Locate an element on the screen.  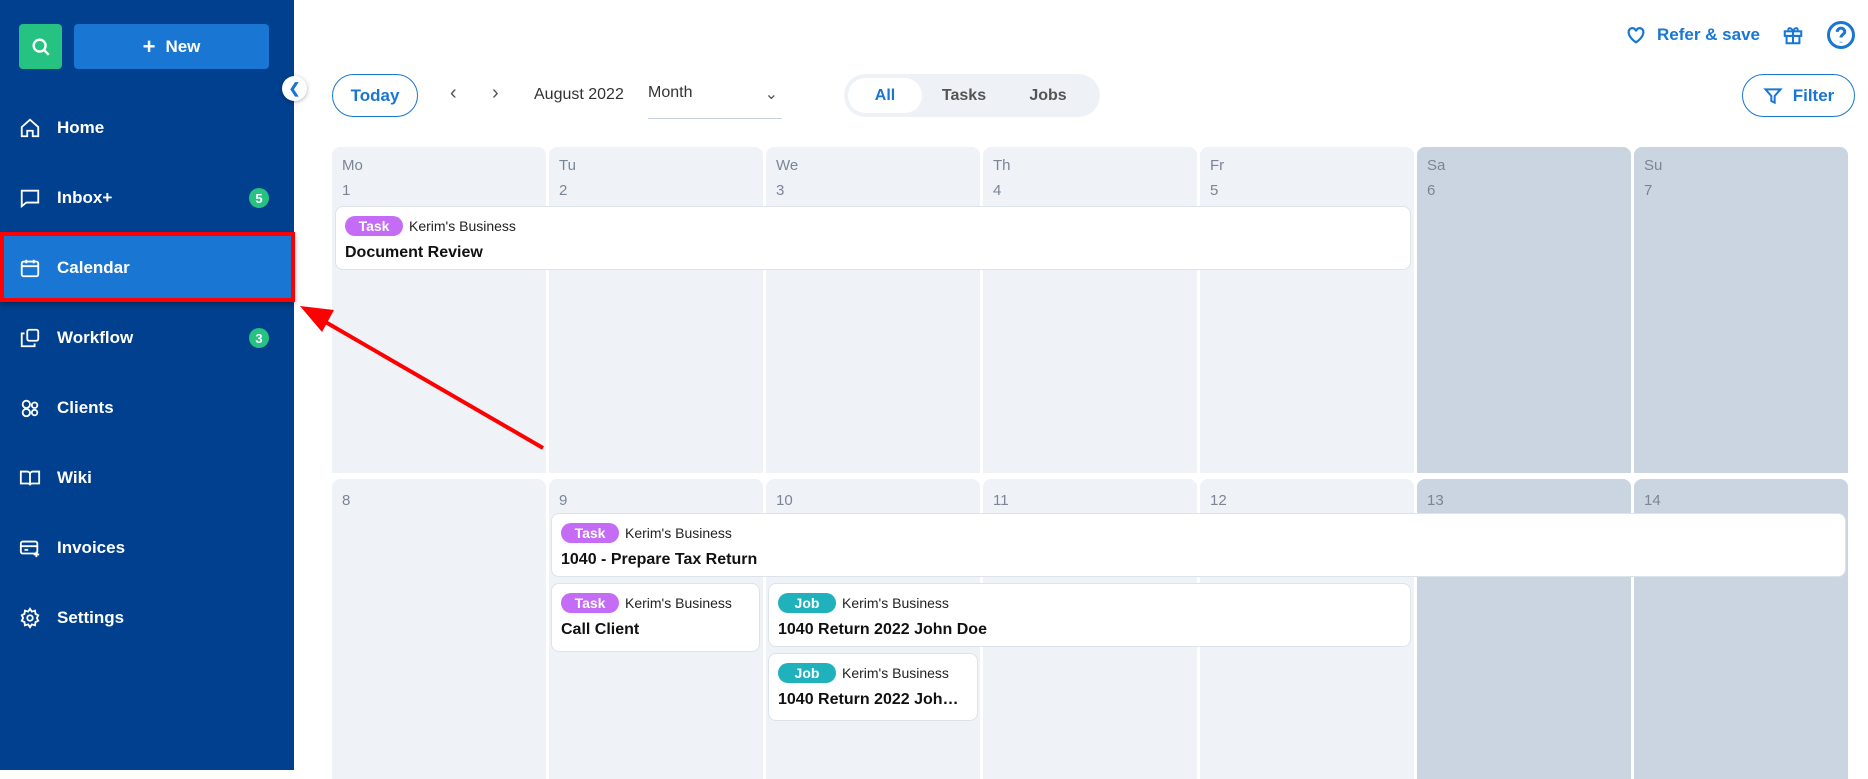
calendar-icon is located at coordinates (30, 268).